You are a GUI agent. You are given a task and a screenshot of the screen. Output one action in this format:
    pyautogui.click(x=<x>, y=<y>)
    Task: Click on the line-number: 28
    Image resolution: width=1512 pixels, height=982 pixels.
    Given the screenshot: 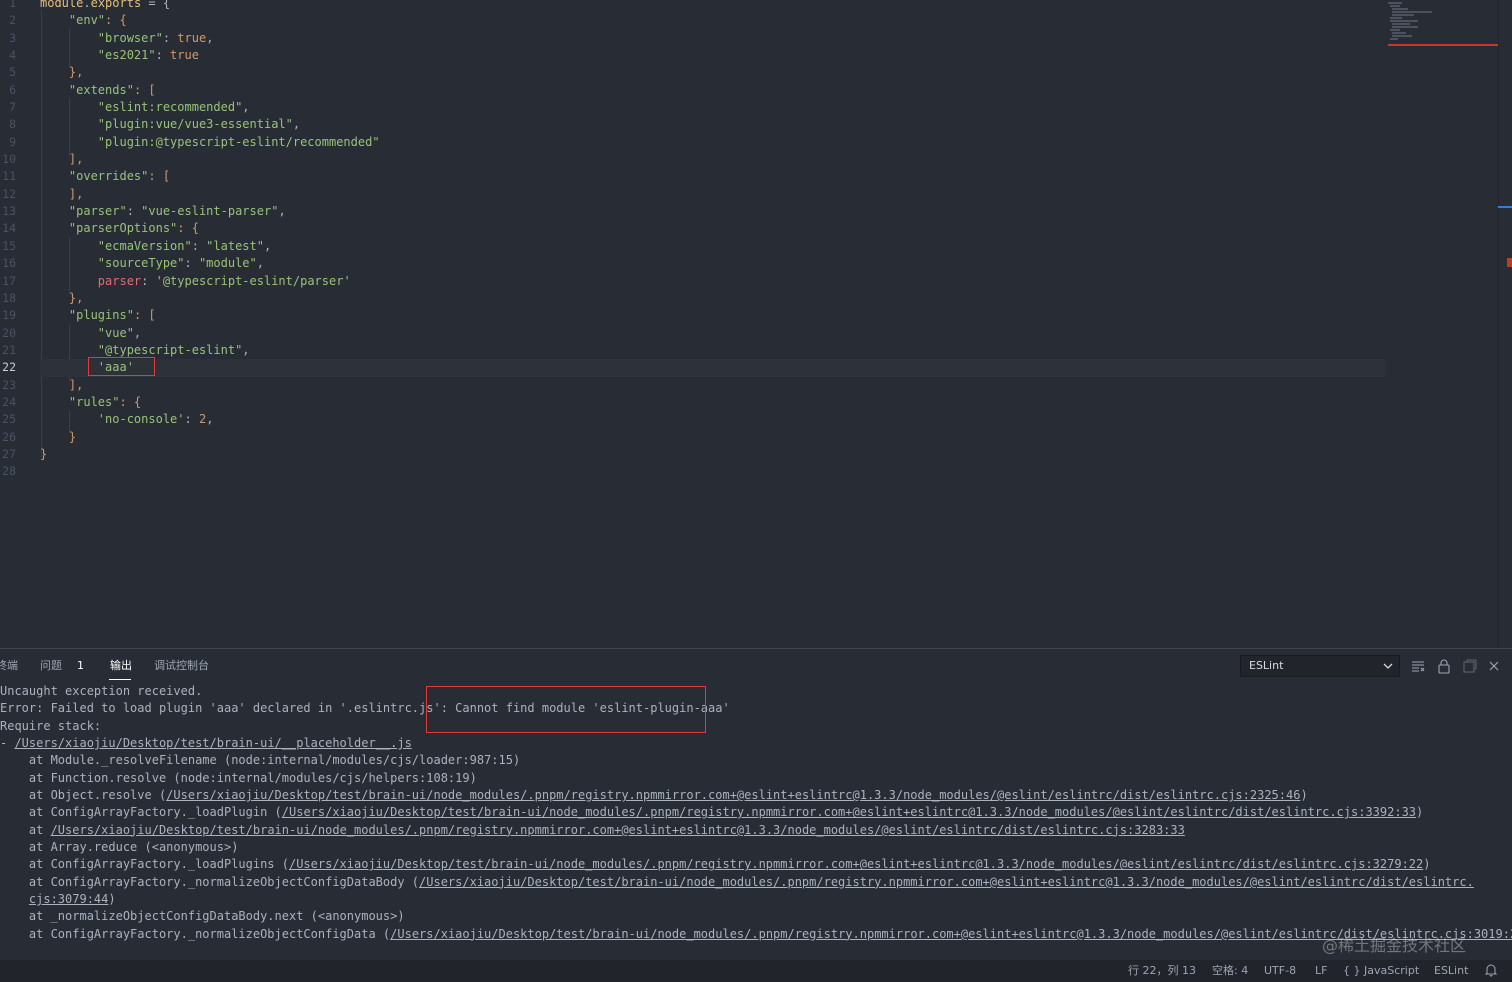 What is the action you would take?
    pyautogui.click(x=9, y=471)
    